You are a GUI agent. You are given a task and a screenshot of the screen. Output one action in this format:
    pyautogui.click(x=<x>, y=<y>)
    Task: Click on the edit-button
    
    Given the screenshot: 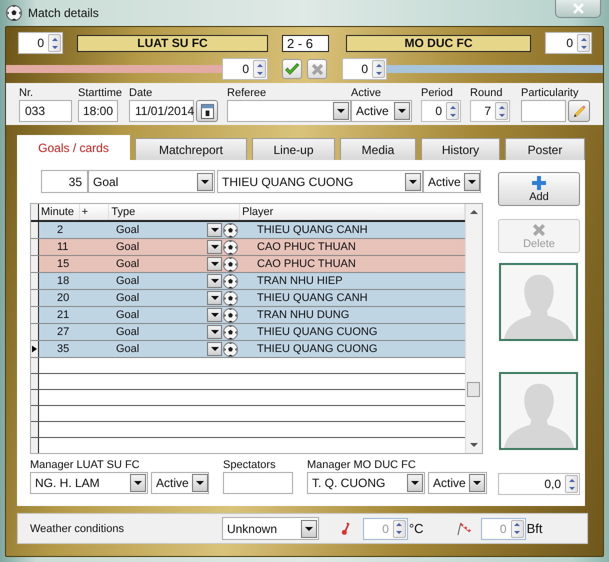 What is the action you would take?
    pyautogui.click(x=579, y=111)
    